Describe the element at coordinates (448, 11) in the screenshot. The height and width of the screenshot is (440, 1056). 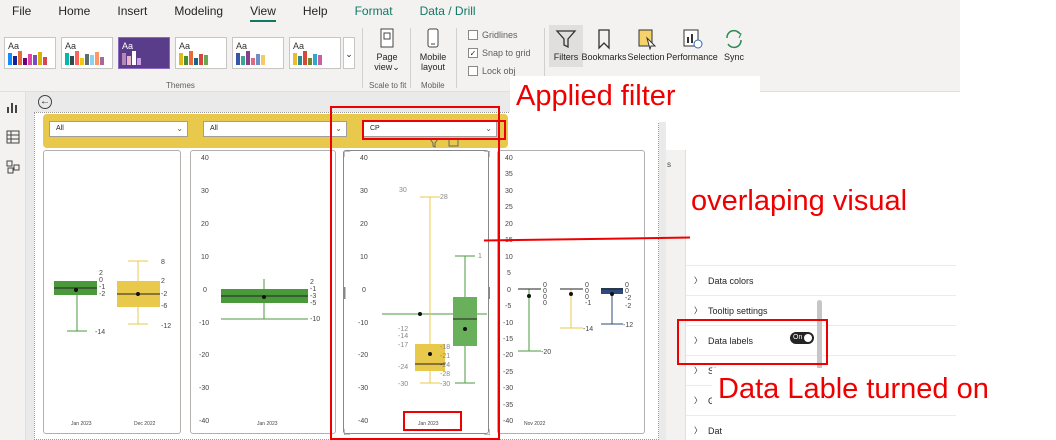
I see `tab-data-drill: Data / Drill` at that location.